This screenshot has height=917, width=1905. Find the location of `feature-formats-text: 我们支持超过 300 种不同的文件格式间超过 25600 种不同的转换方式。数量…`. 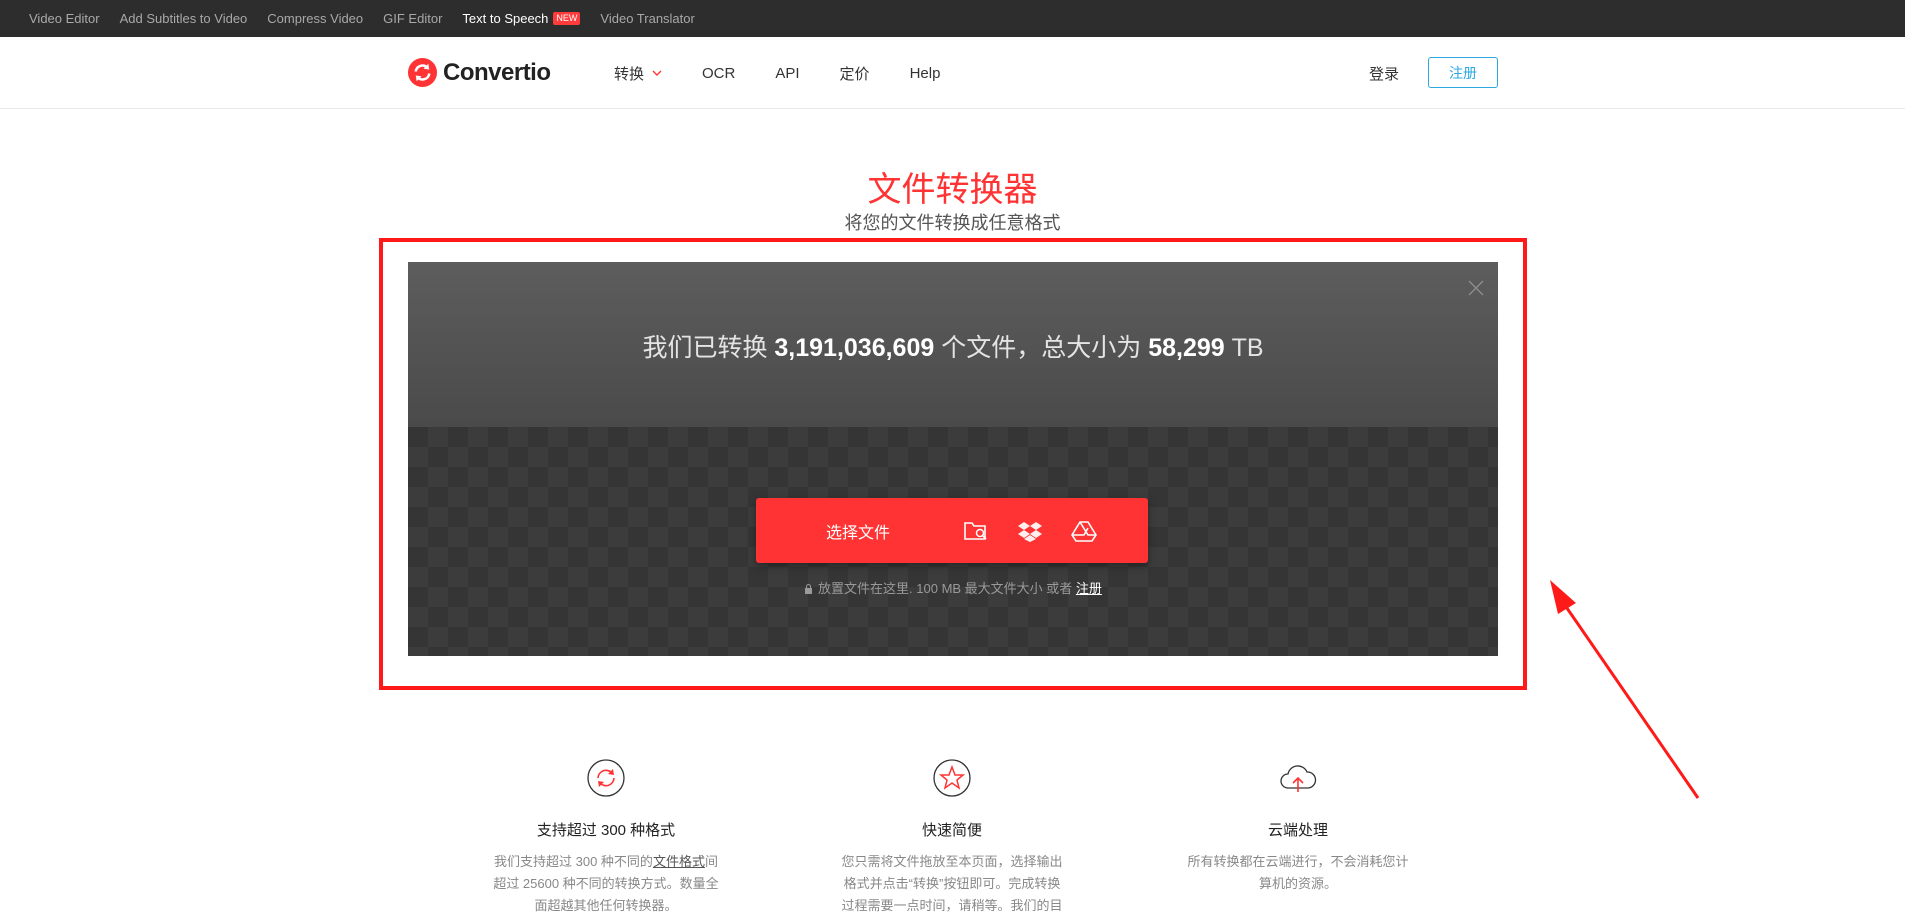

feature-formats-text: 我们支持超过 300 种不同的文件格式间超过 25600 种不同的转换方式。数量… is located at coordinates (606, 884).